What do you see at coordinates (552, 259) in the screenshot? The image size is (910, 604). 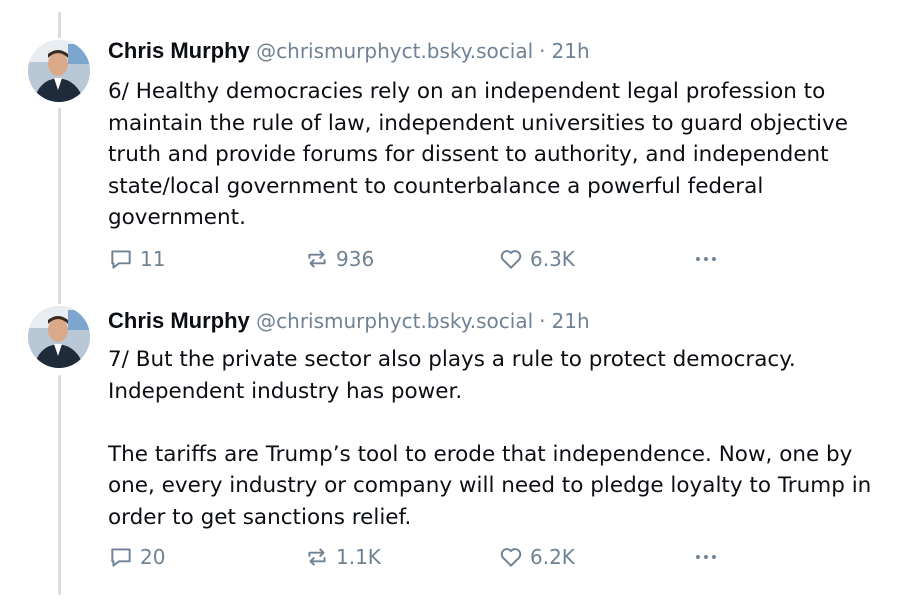 I see `like-count: 6.3K` at bounding box center [552, 259].